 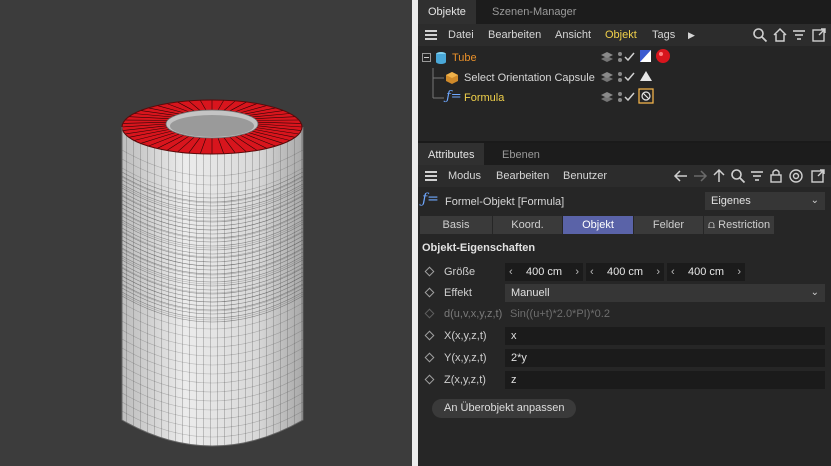 What do you see at coordinates (681, 176) in the screenshot?
I see `arrow-left-icon` at bounding box center [681, 176].